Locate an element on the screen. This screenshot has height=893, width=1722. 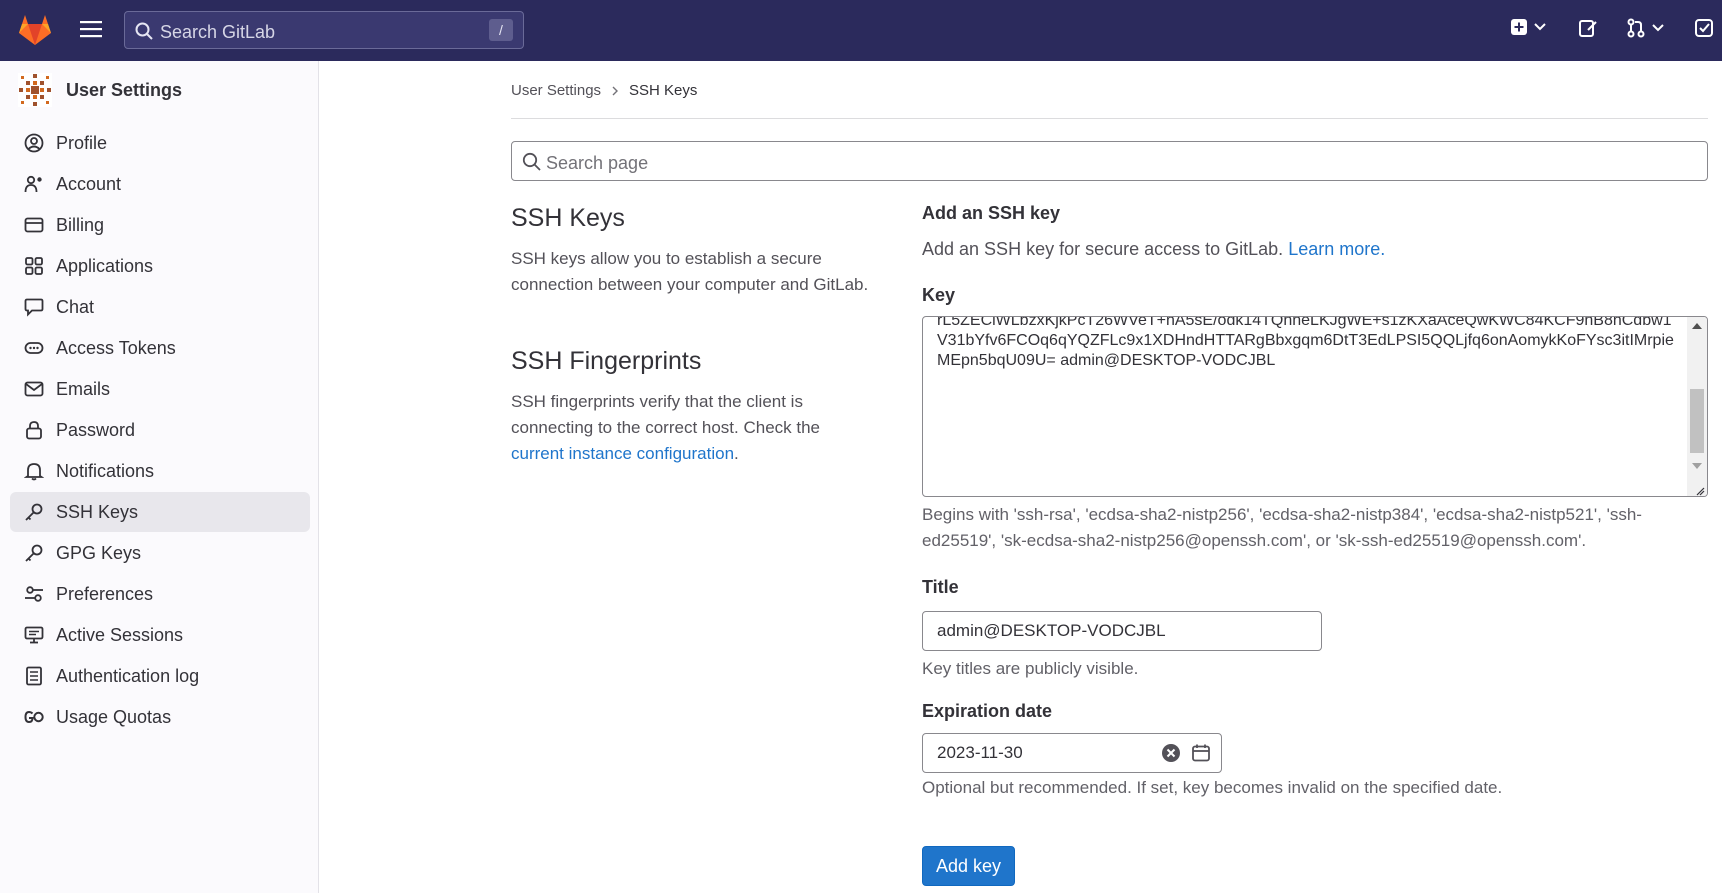
issues-button is located at coordinates (1588, 28).